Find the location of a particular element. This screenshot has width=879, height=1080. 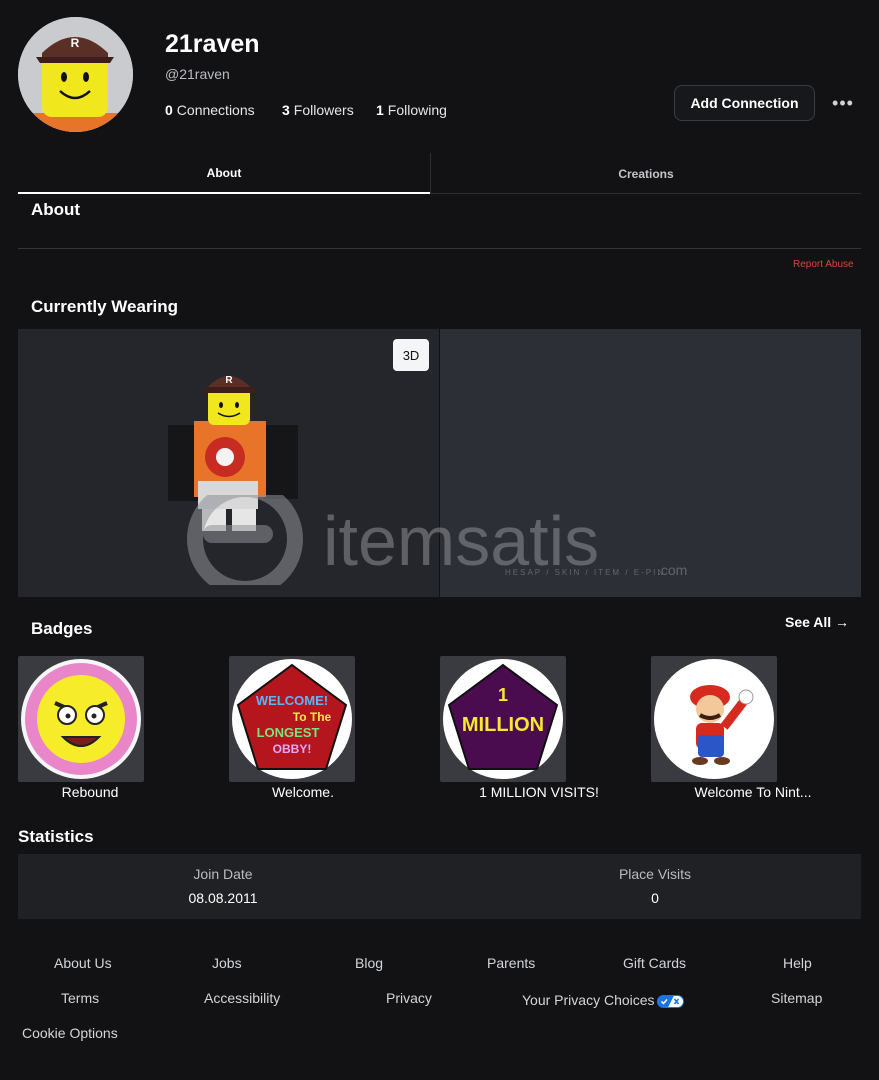

avatar-headshot-image: R is located at coordinates (75, 74).